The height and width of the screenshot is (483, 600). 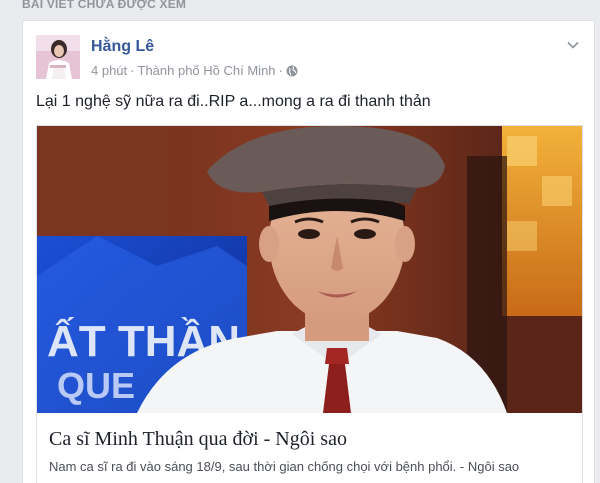 What do you see at coordinates (573, 43) in the screenshot?
I see `chevron-down-icon` at bounding box center [573, 43].